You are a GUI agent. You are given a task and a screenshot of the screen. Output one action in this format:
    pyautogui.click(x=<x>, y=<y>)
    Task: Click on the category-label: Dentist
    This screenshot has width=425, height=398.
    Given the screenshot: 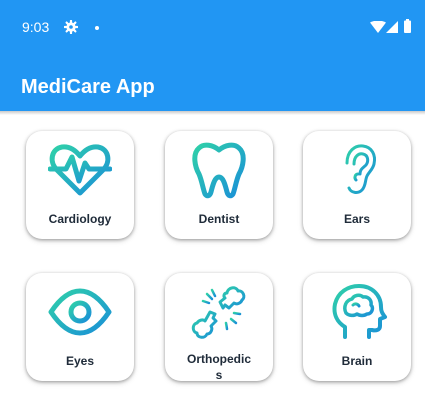 What is the action you would take?
    pyautogui.click(x=219, y=219)
    